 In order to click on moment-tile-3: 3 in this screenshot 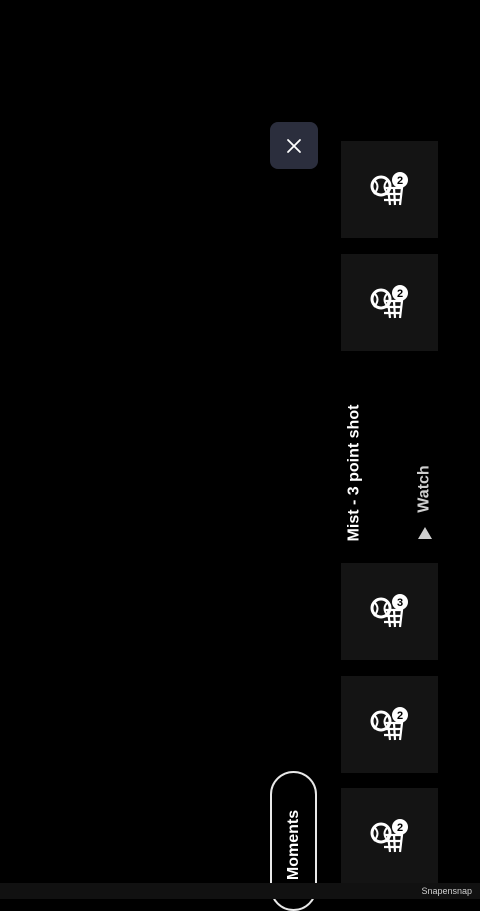, I will do `click(389, 611)`.